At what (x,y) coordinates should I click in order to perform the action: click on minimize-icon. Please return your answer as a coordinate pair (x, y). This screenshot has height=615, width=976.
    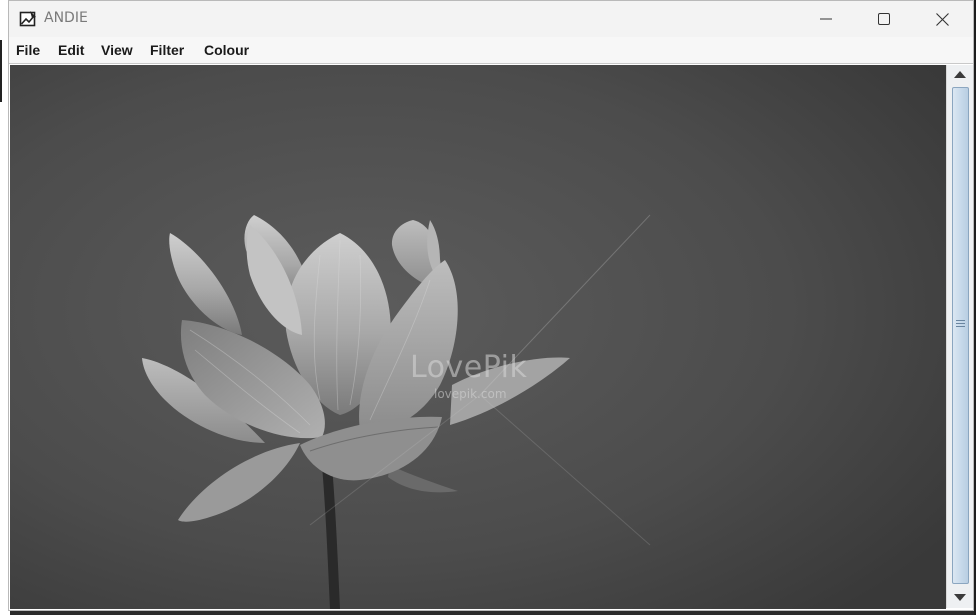
    Looking at the image, I should click on (826, 19).